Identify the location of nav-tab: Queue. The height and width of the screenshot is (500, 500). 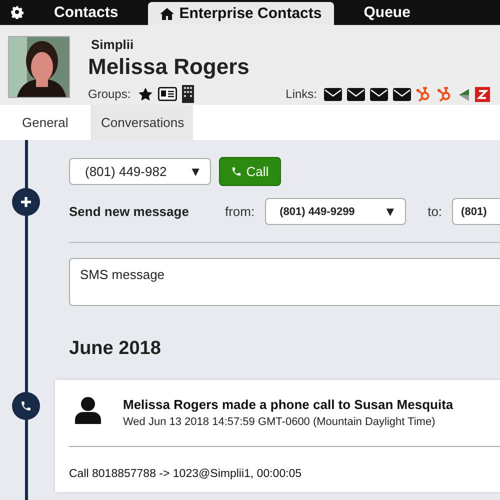
(387, 12).